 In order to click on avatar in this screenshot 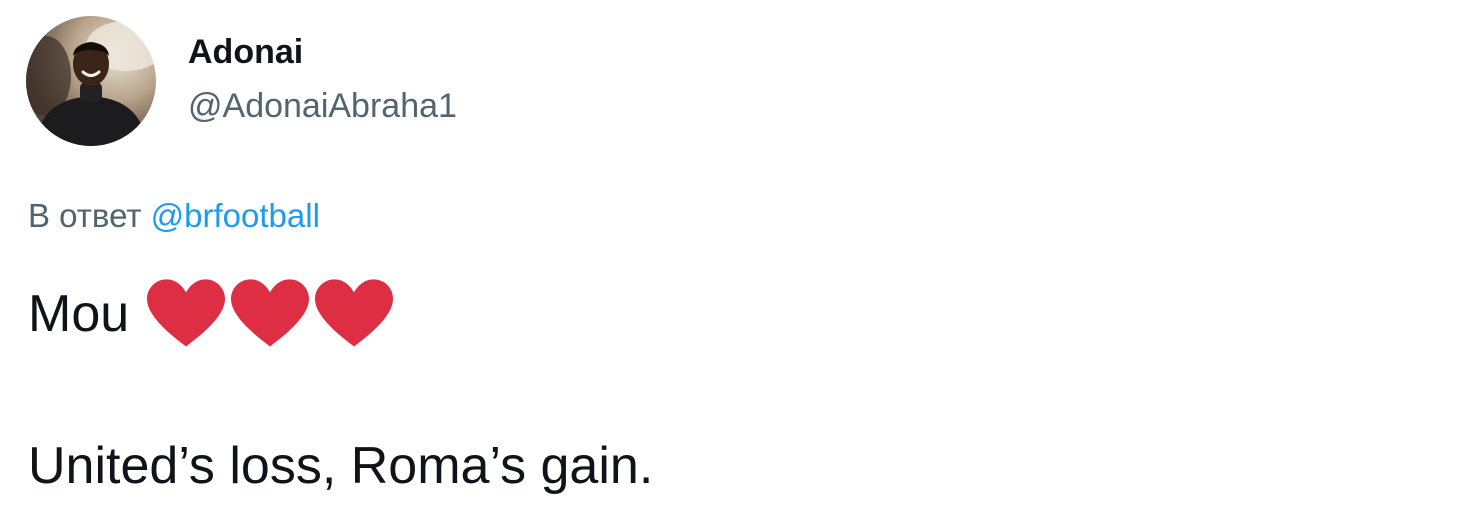, I will do `click(91, 81)`.